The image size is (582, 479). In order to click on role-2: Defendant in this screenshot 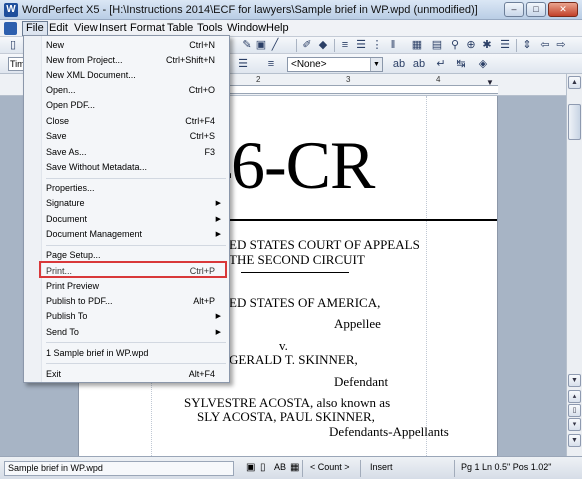, I will do `click(361, 381)`.